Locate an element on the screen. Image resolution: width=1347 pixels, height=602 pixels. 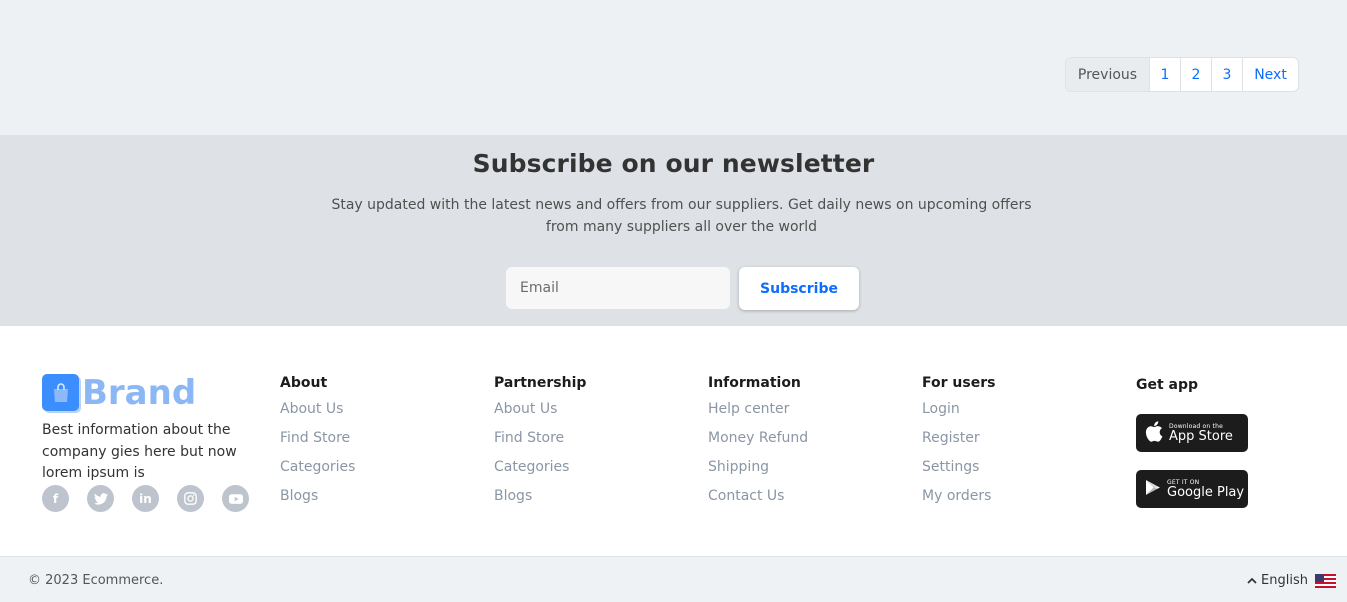
language-selector: English is located at coordinates (1291, 580).